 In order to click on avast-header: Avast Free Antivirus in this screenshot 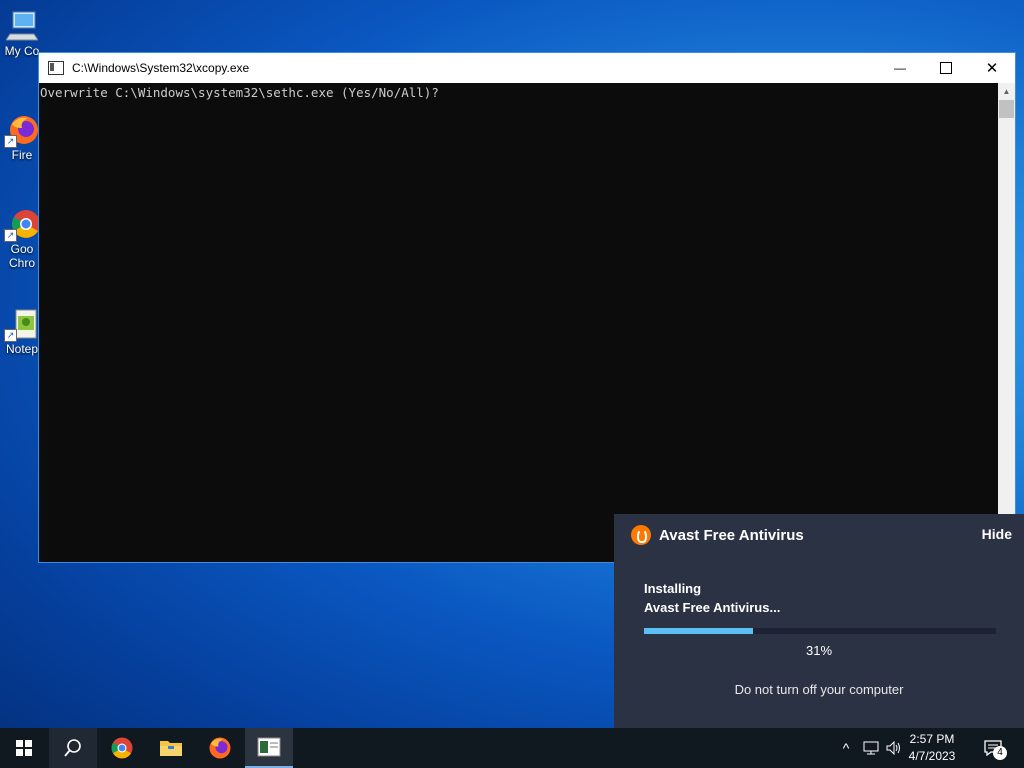, I will do `click(717, 535)`.